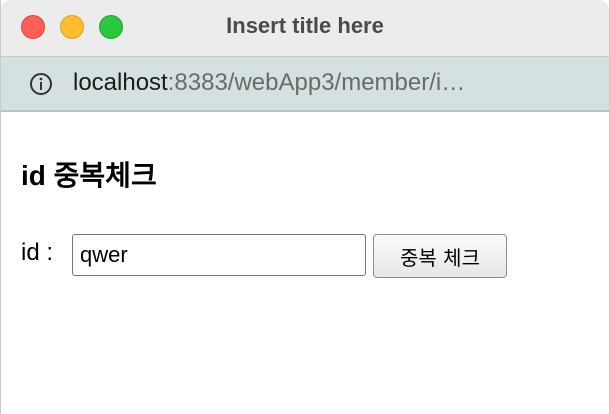  What do you see at coordinates (120, 82) in the screenshot?
I see `url-host: localhost` at bounding box center [120, 82].